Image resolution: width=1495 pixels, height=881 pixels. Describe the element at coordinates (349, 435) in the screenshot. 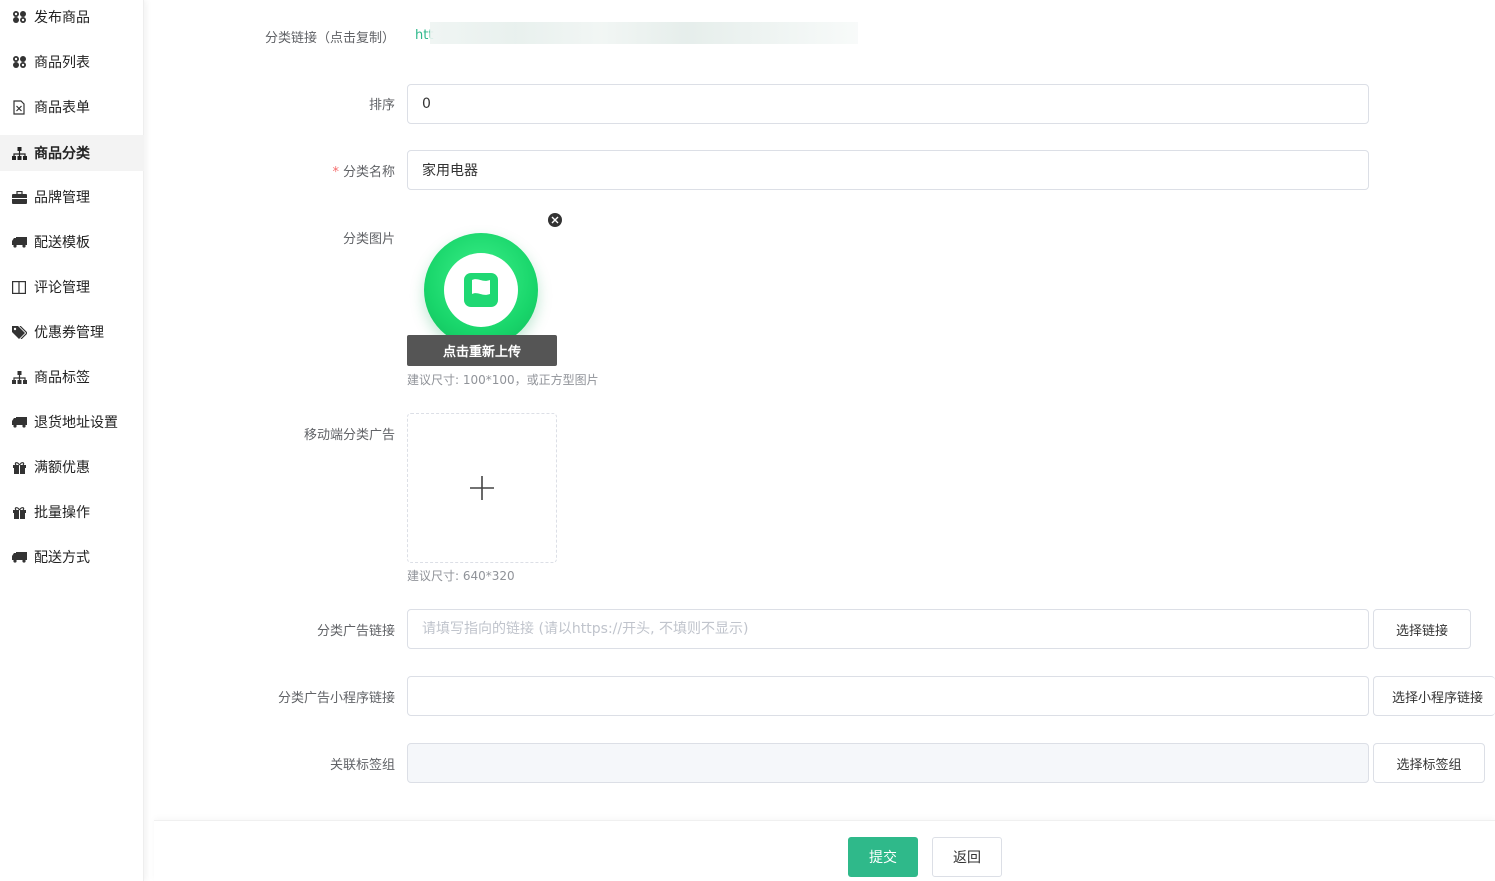

I see `mobile-ad-label: 移动端分类广告` at that location.